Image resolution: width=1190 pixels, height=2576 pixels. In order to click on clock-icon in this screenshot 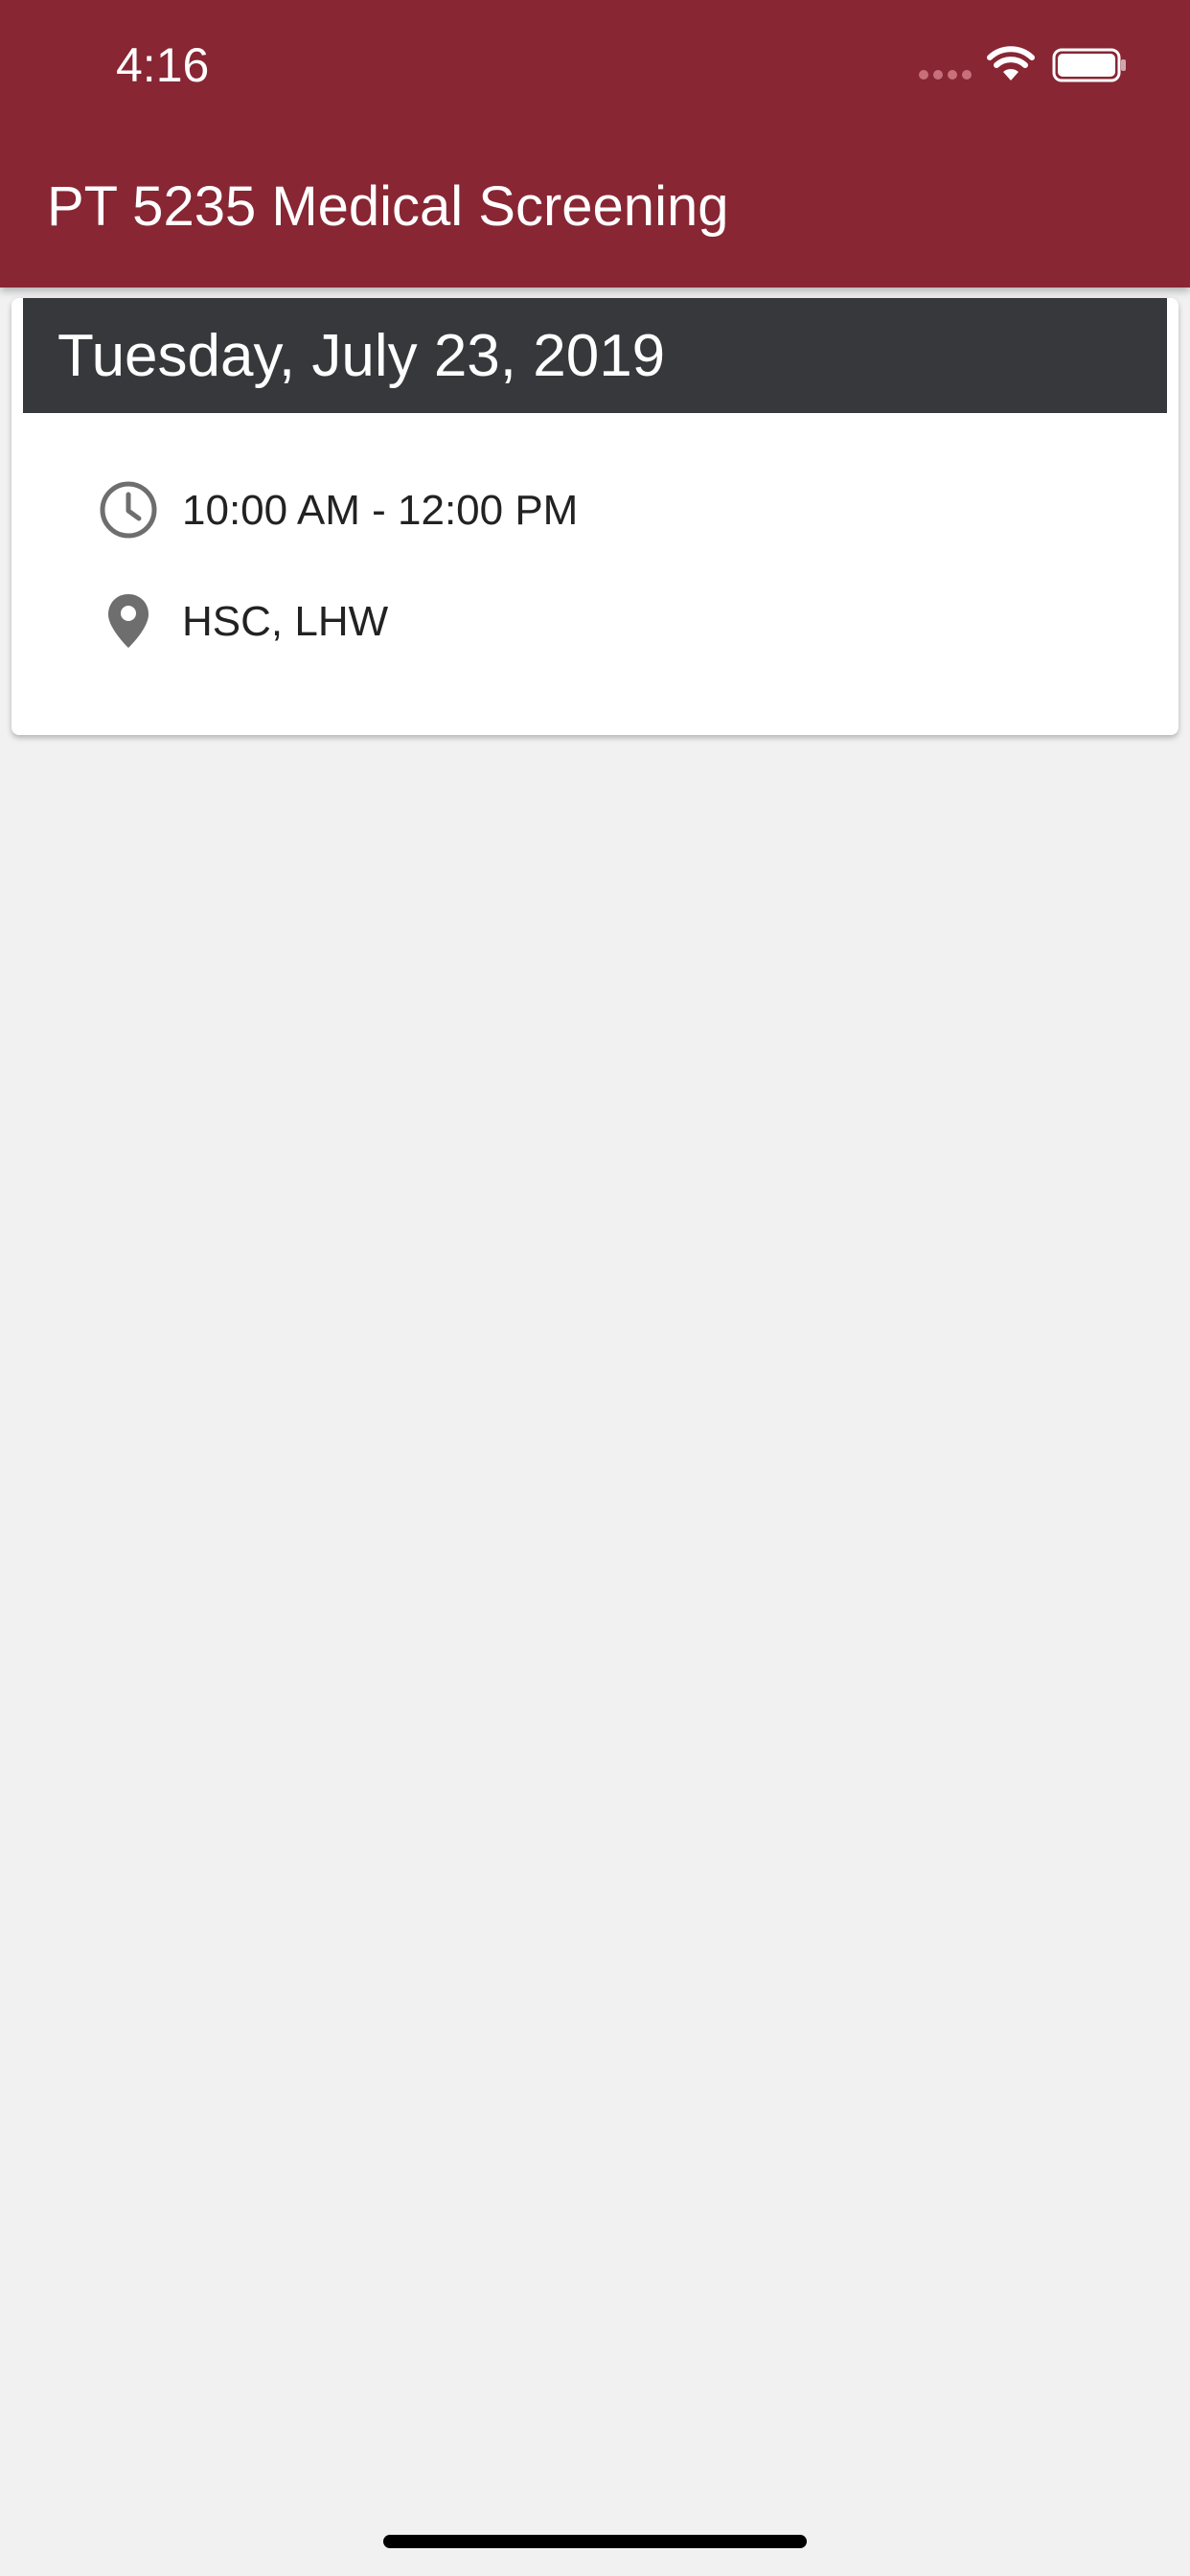, I will do `click(128, 510)`.